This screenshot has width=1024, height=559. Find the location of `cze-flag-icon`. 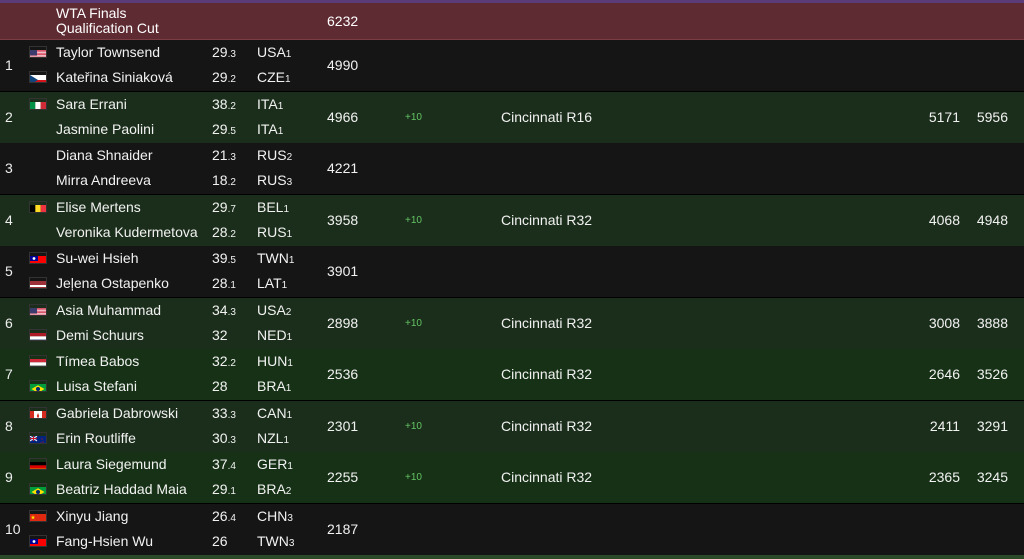

cze-flag-icon is located at coordinates (38, 77).